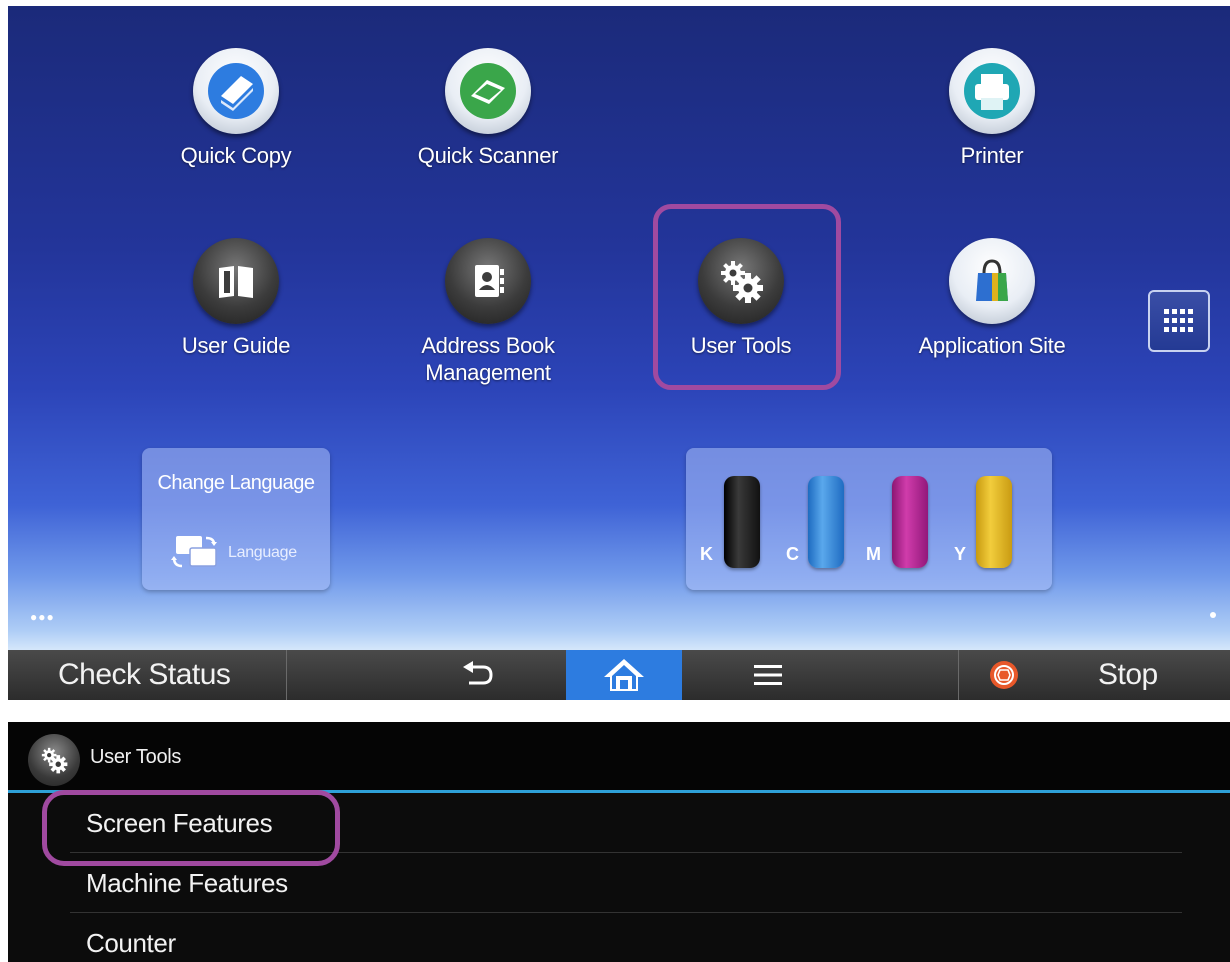  I want to click on back-button, so click(478, 675).